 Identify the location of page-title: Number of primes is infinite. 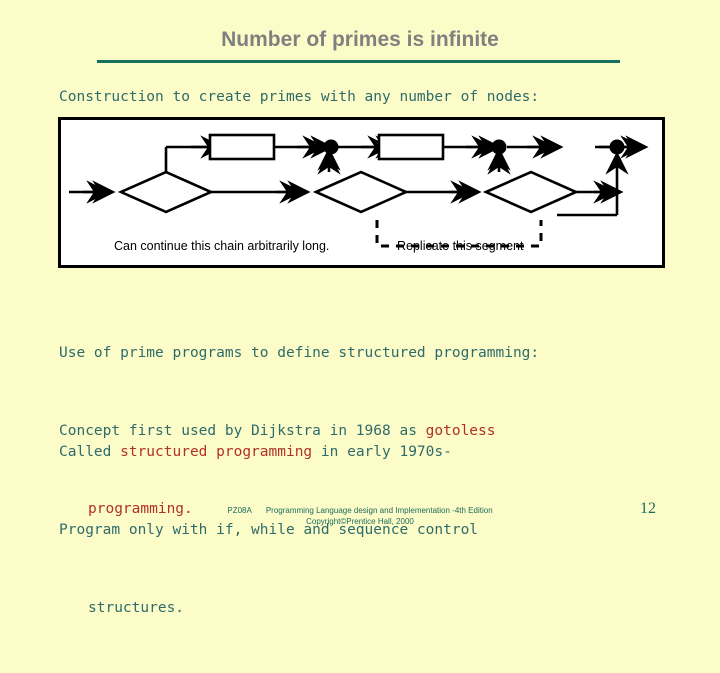
(360, 39).